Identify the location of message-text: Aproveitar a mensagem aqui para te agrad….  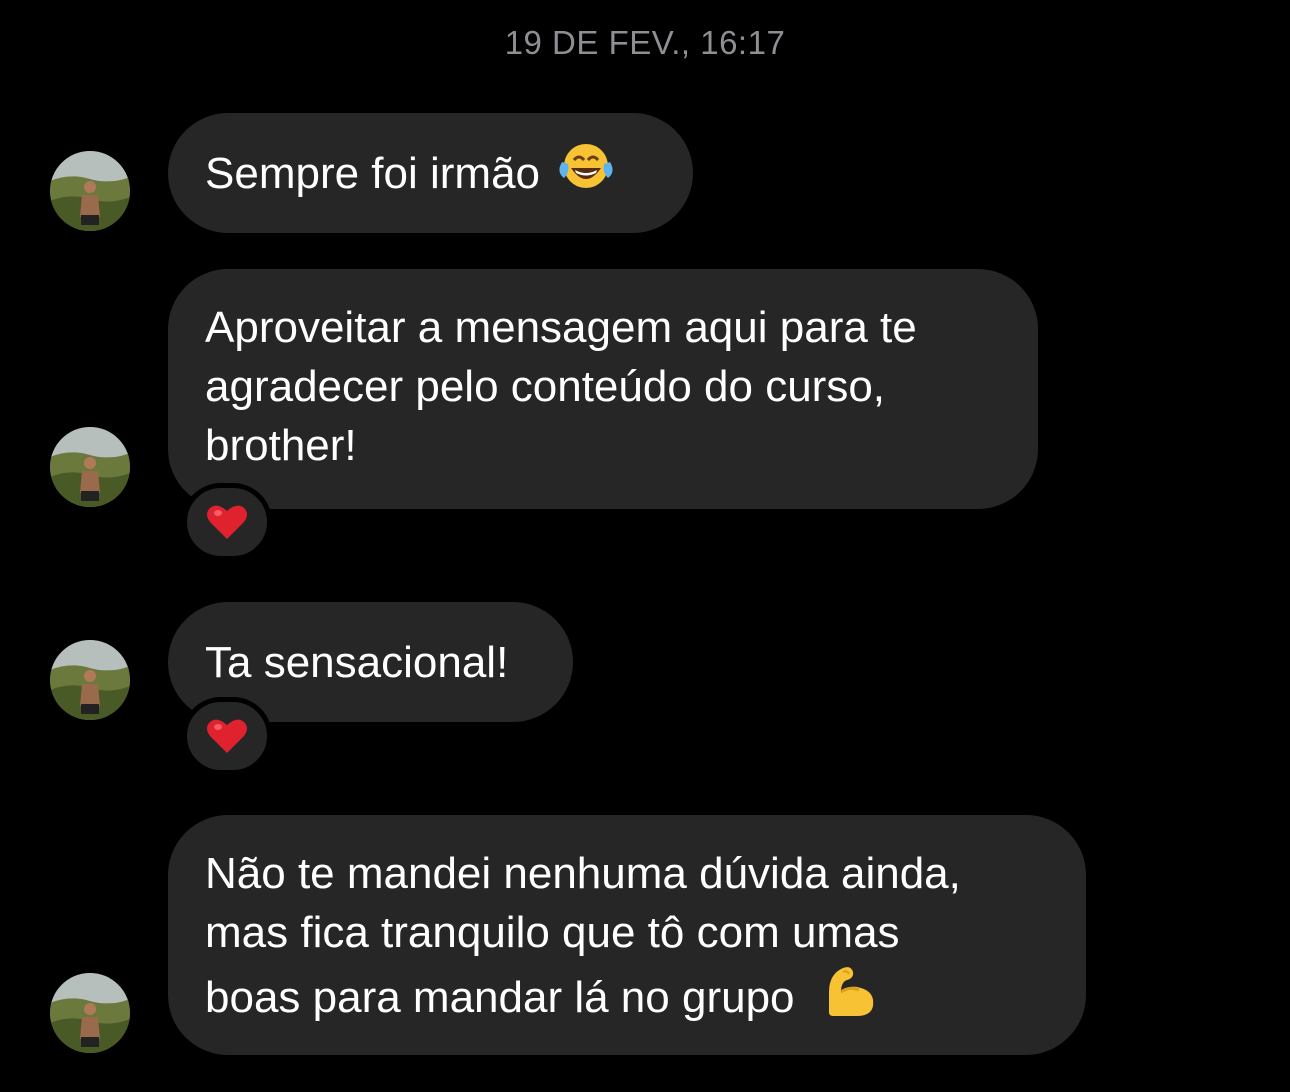
(561, 386).